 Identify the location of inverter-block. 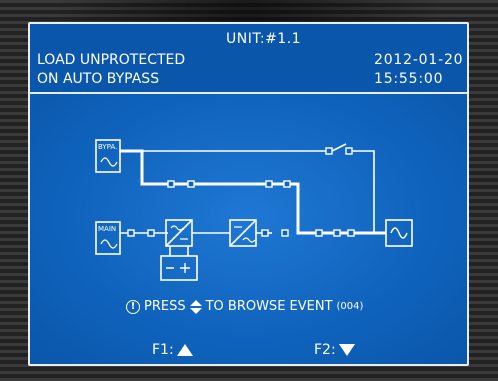
(243, 233).